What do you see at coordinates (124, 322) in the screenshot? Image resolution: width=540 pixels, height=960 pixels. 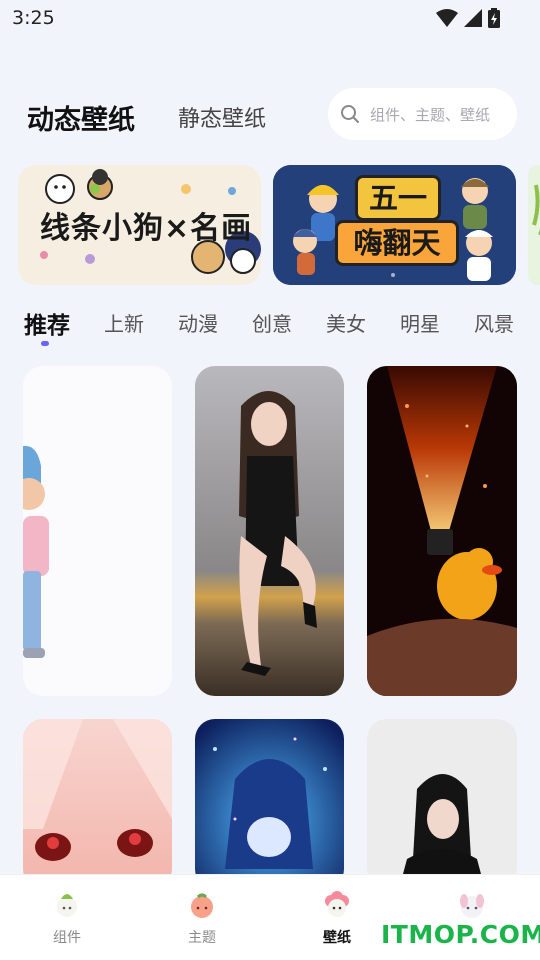 I see `category-tab-new: 上新` at bounding box center [124, 322].